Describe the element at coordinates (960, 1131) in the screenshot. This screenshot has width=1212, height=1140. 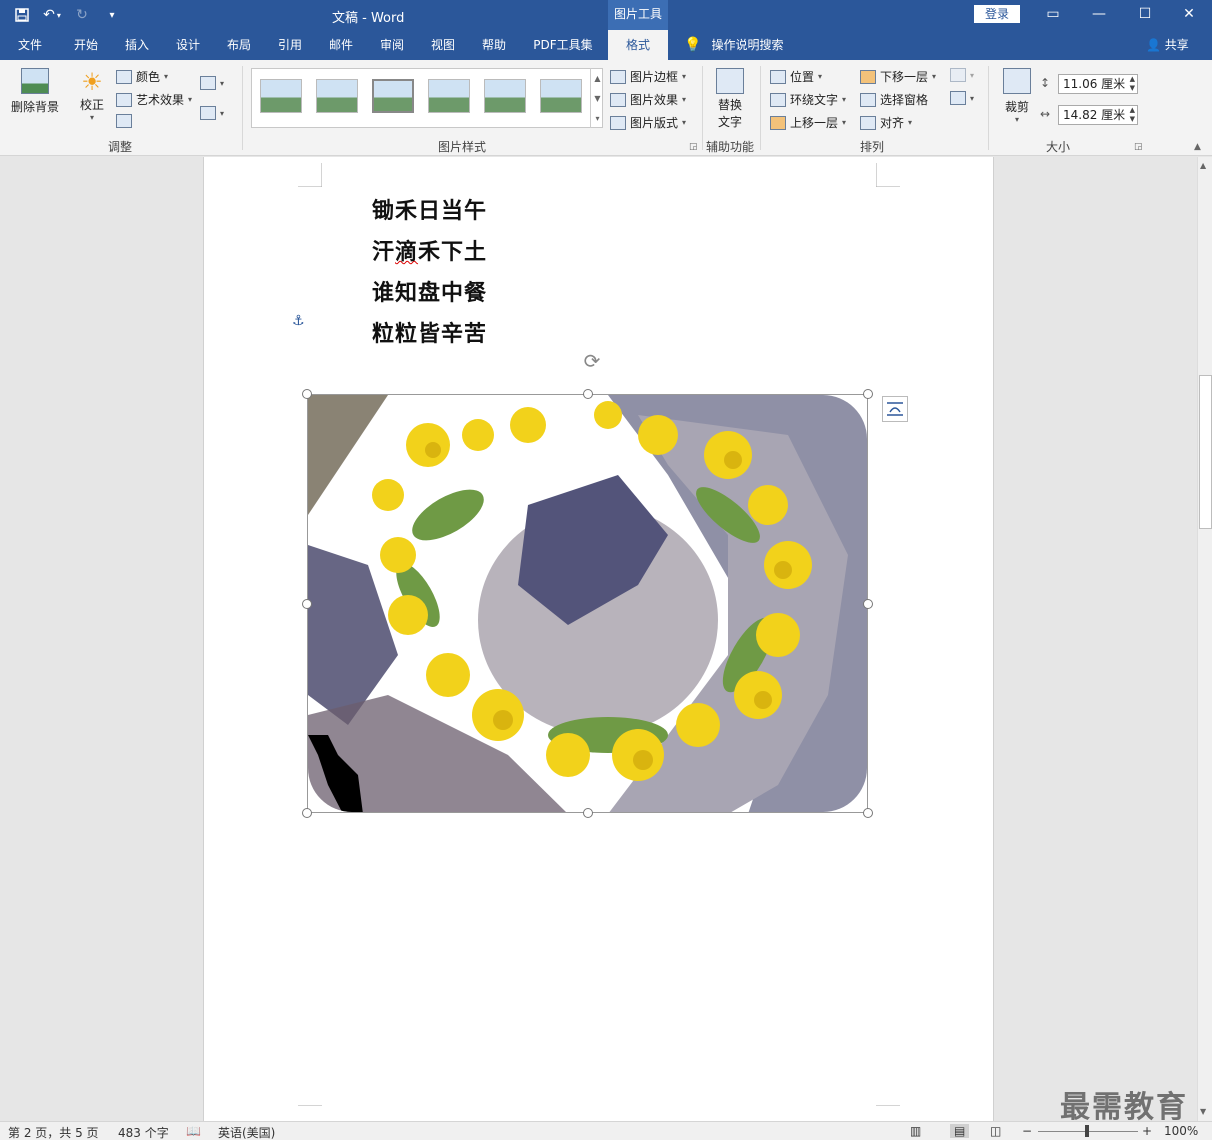
I see `print-layout-icon: ▤` at that location.